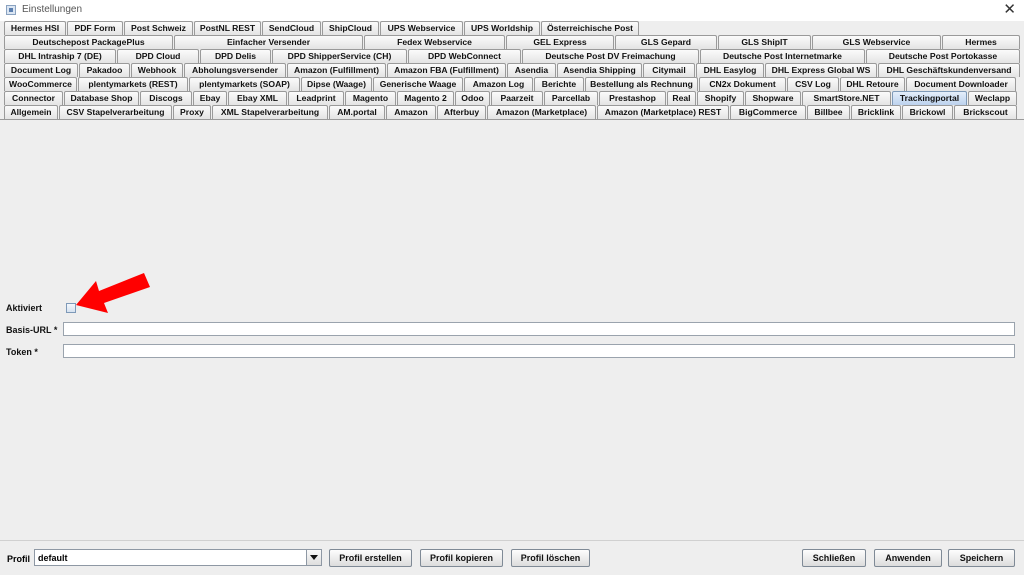 This screenshot has width=1024, height=575. What do you see at coordinates (52, 9) in the screenshot?
I see `window-title: Einstellungen` at bounding box center [52, 9].